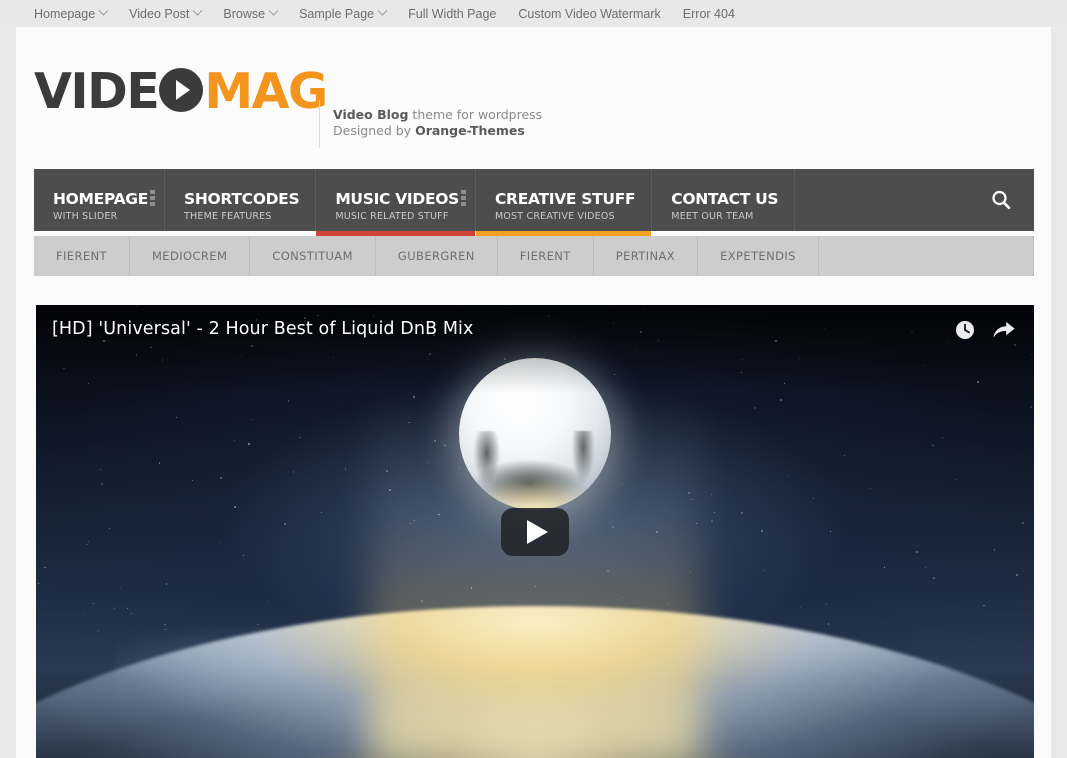  I want to click on adminbar-label: Browse, so click(244, 13).